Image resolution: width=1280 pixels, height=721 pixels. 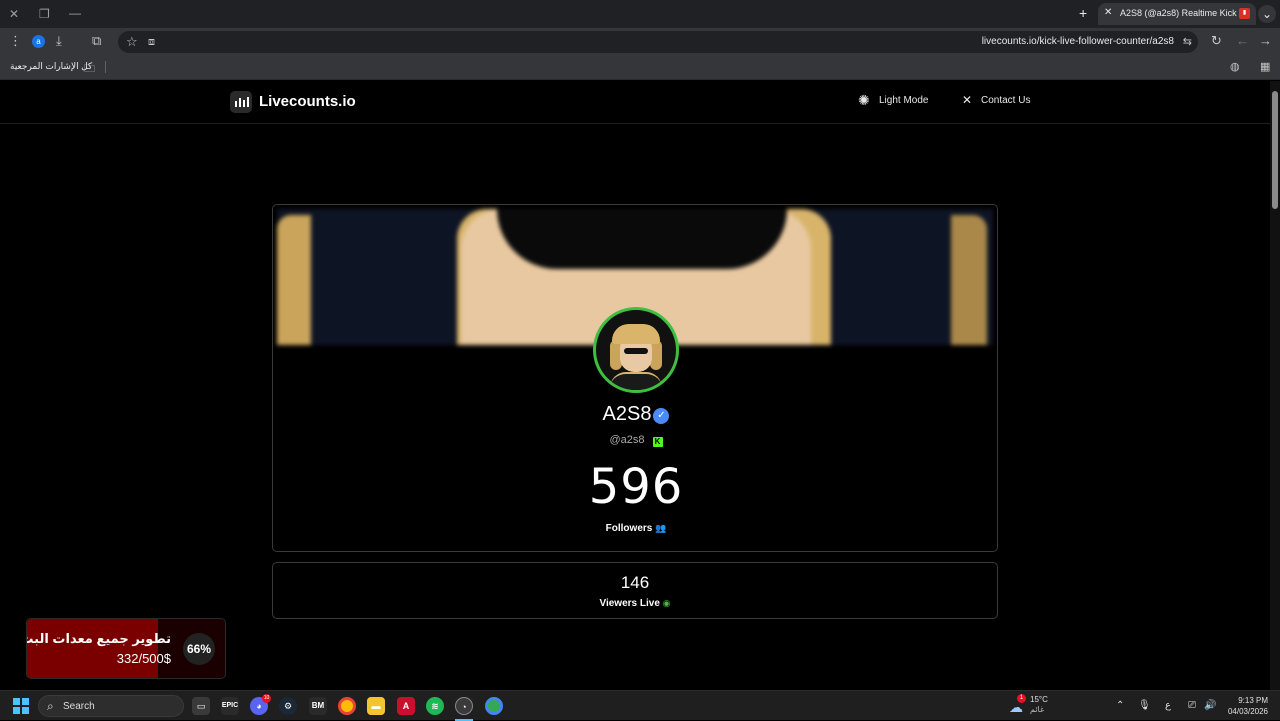 I want to click on site-settings-icon: ⇆, so click(x=1187, y=42).